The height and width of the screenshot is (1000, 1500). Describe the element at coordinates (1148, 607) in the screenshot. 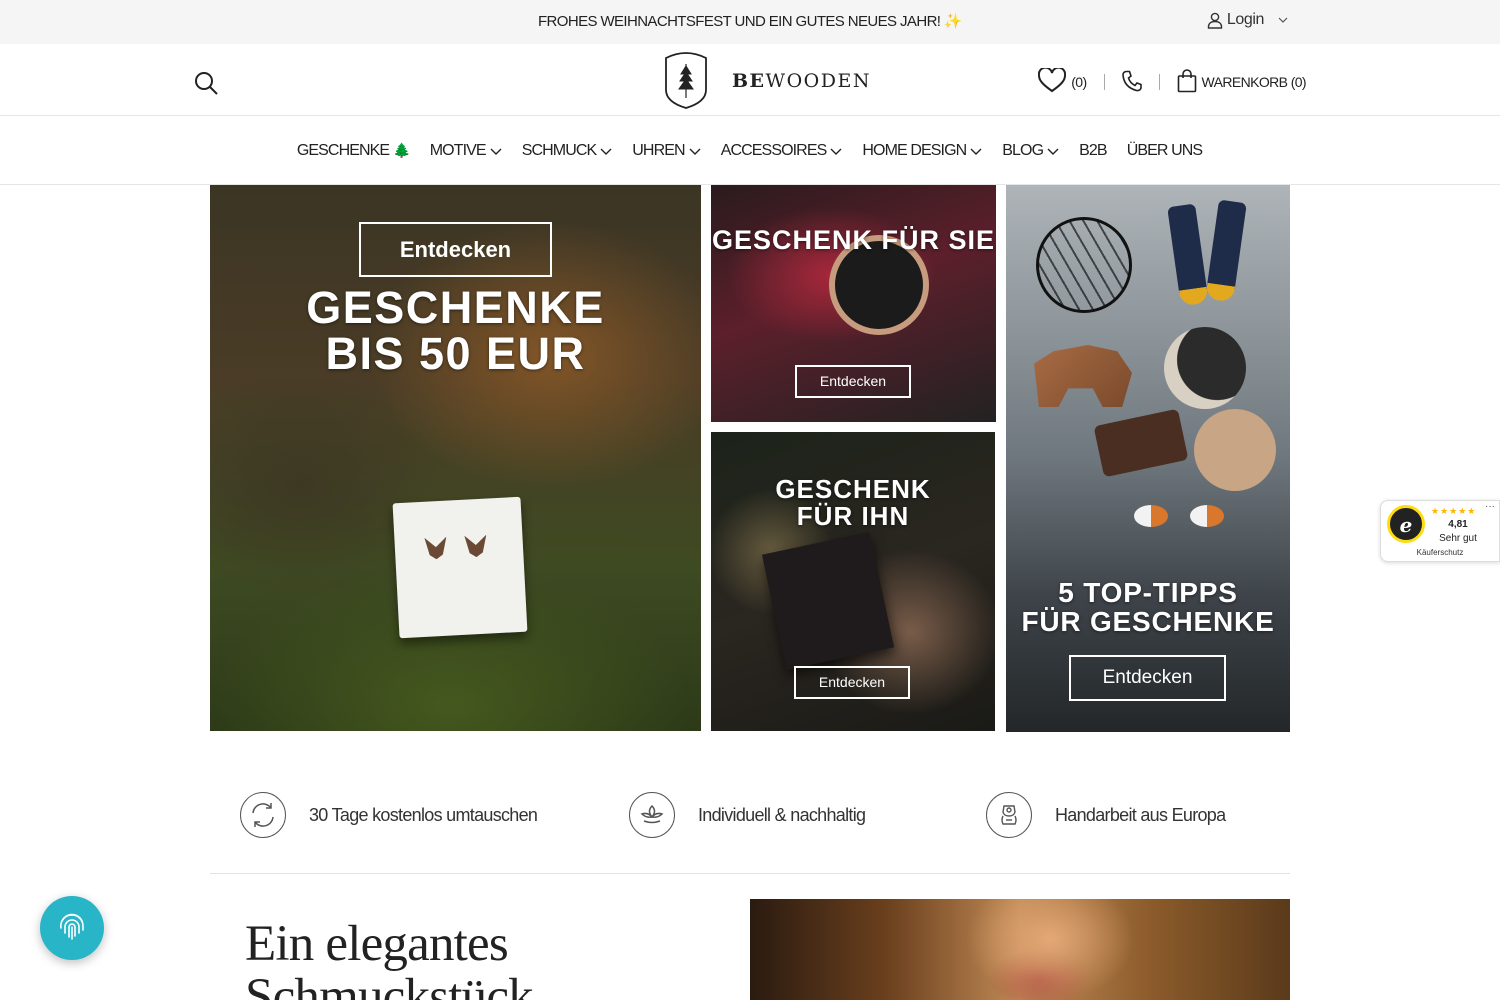

I see `banner-title: 5 TOP-TIPPS FÜR GESCHENKE` at that location.